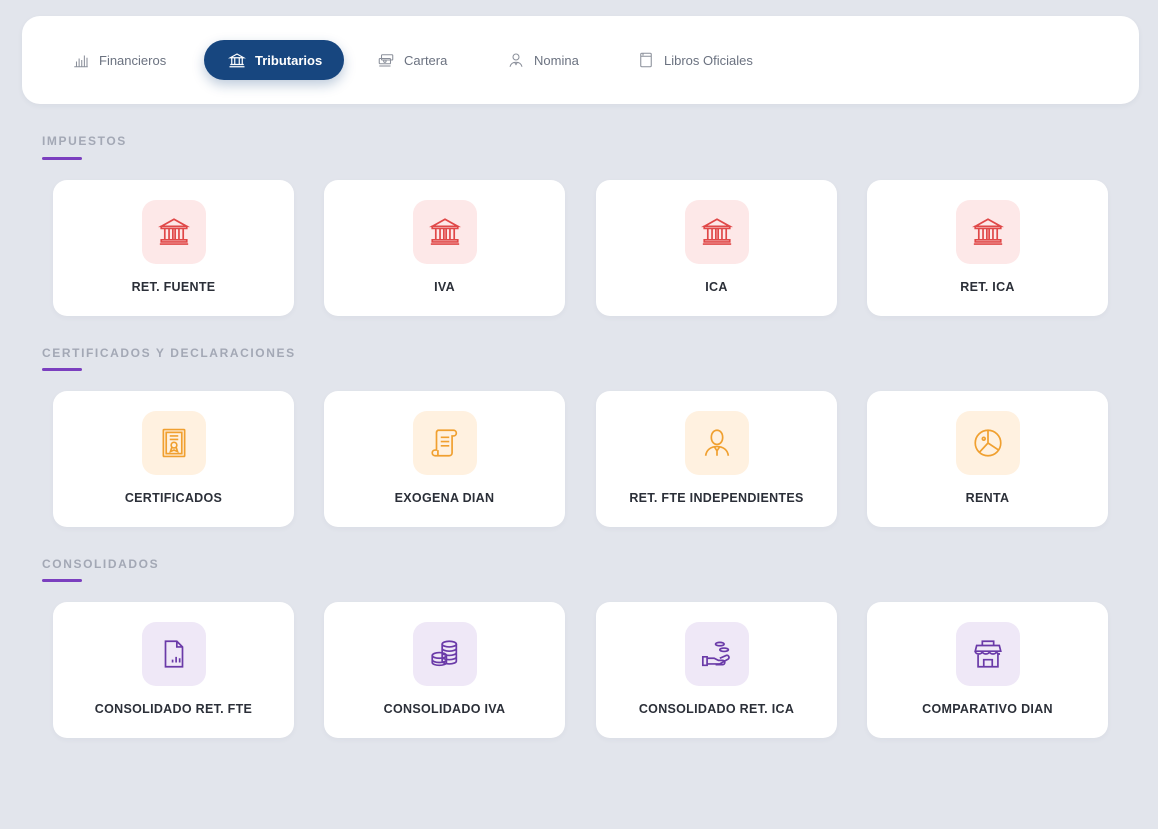 The width and height of the screenshot is (1158, 829). I want to click on card-ret-fte-independientes: RET. FTE INDEPENDIENTES, so click(716, 459).